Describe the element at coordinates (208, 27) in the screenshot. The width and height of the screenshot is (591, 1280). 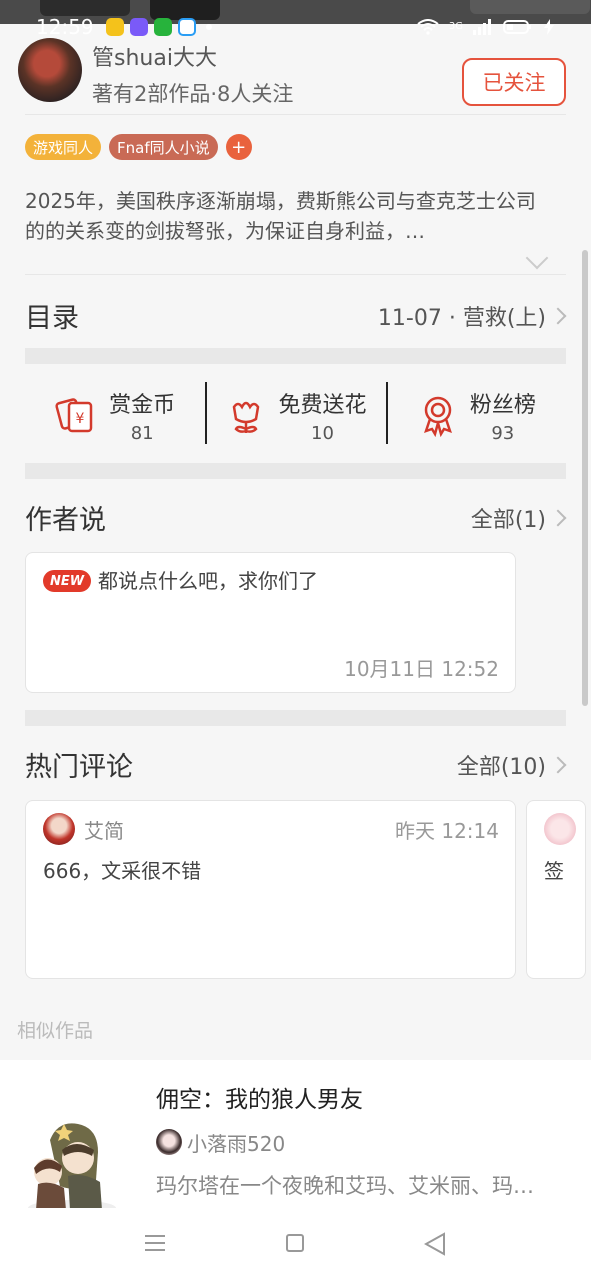
I see `notification-dot-icon` at that location.